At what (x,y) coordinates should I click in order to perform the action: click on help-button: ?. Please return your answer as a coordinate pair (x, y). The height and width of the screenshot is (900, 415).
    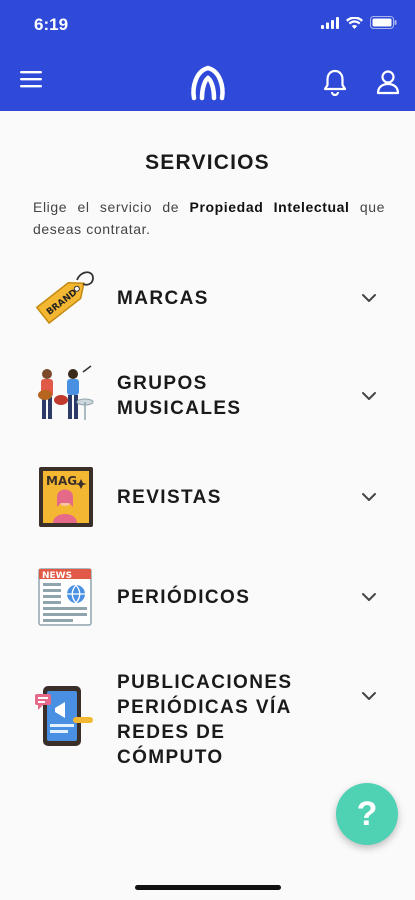
    Looking at the image, I should click on (367, 814).